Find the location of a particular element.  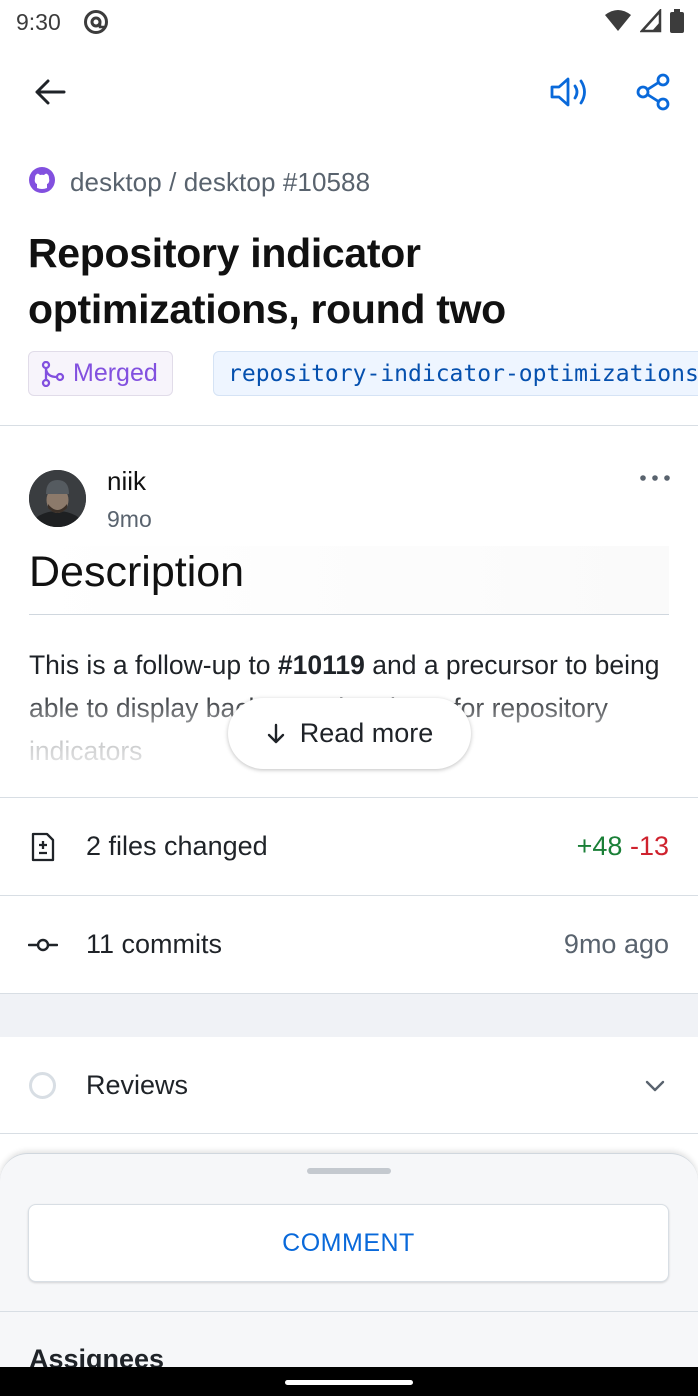

status-badge: Merged is located at coordinates (100, 373).